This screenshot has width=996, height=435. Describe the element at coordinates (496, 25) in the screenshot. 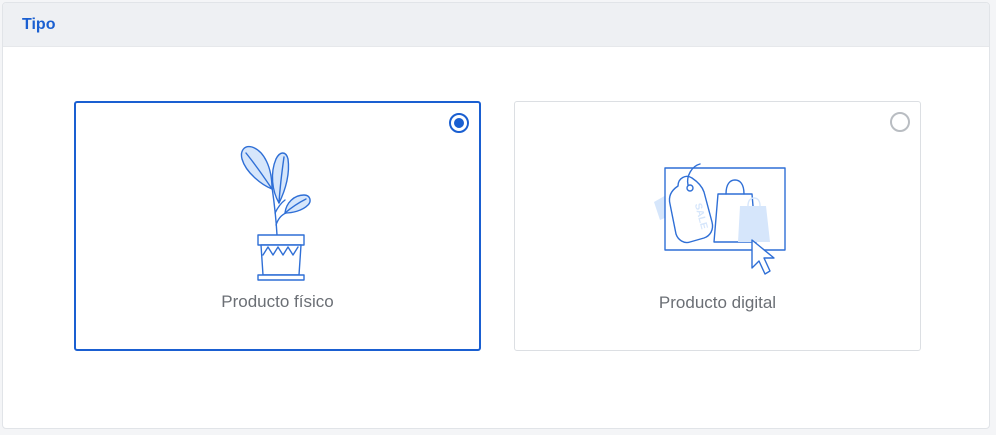

I see `panel-header: Tipo` at that location.